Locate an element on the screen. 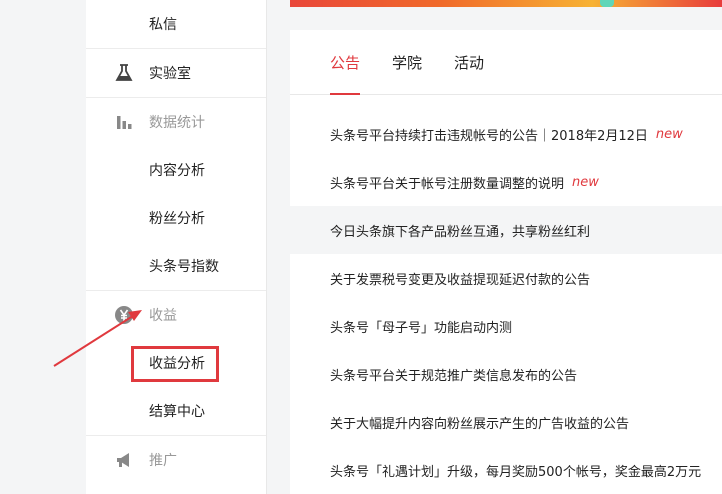 This screenshot has width=722, height=494. notice-title: 关于大幅提升内容向粉丝展示产生的广告收益的公告 is located at coordinates (480, 424).